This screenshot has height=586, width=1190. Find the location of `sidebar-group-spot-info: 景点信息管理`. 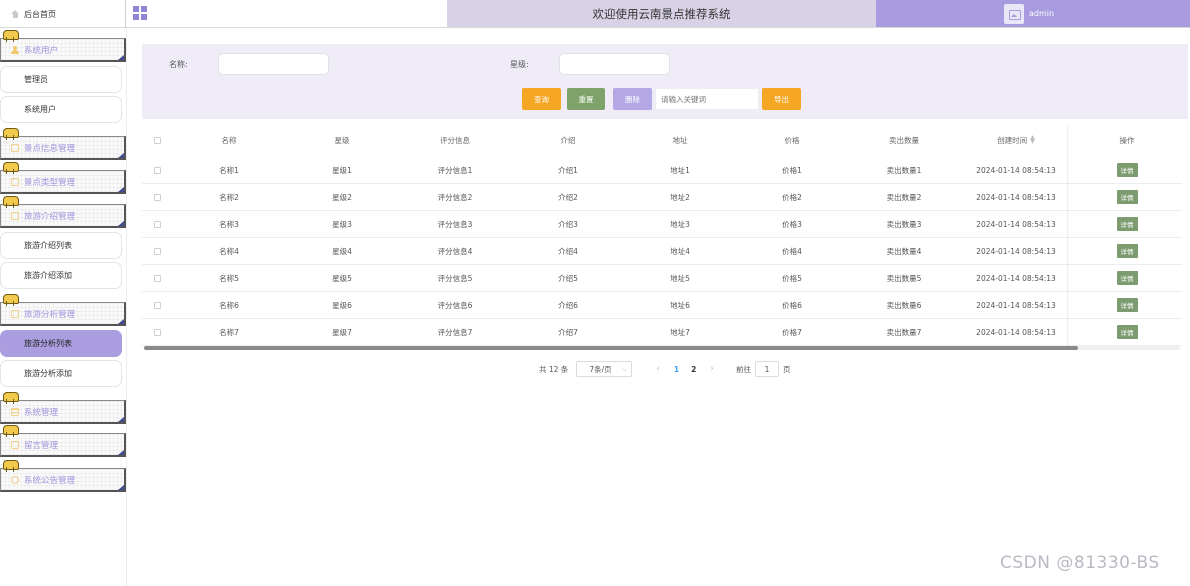

sidebar-group-spot-info: 景点信息管理 is located at coordinates (63, 144).